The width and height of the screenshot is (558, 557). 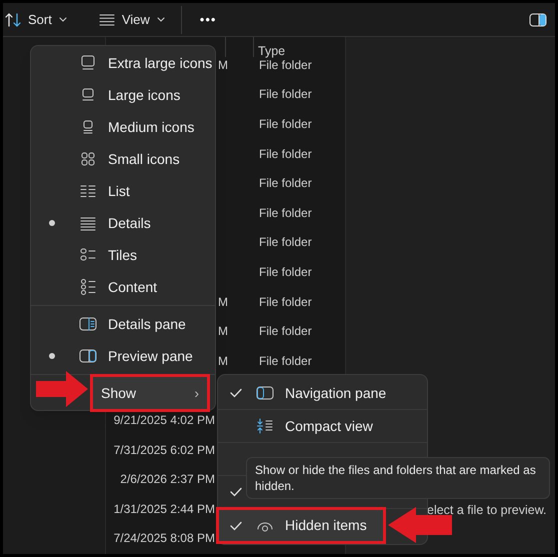 What do you see at coordinates (270, 47) in the screenshot?
I see `column-header: Type` at bounding box center [270, 47].